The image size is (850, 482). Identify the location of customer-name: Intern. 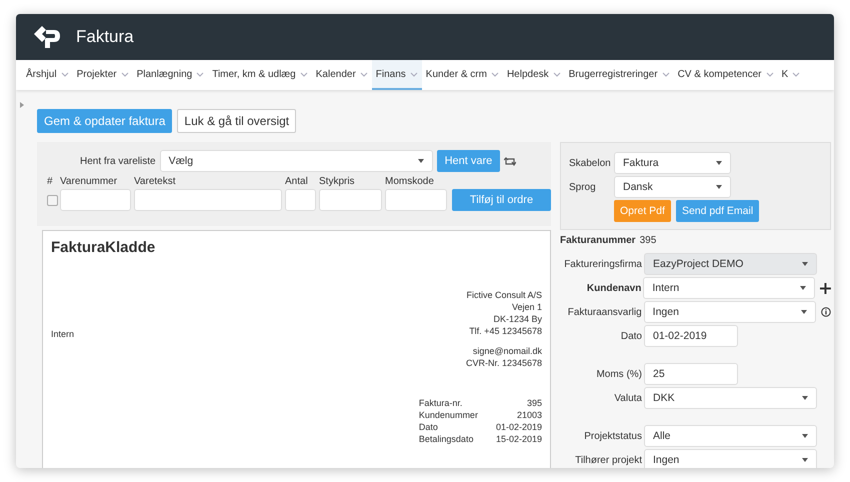
(62, 334).